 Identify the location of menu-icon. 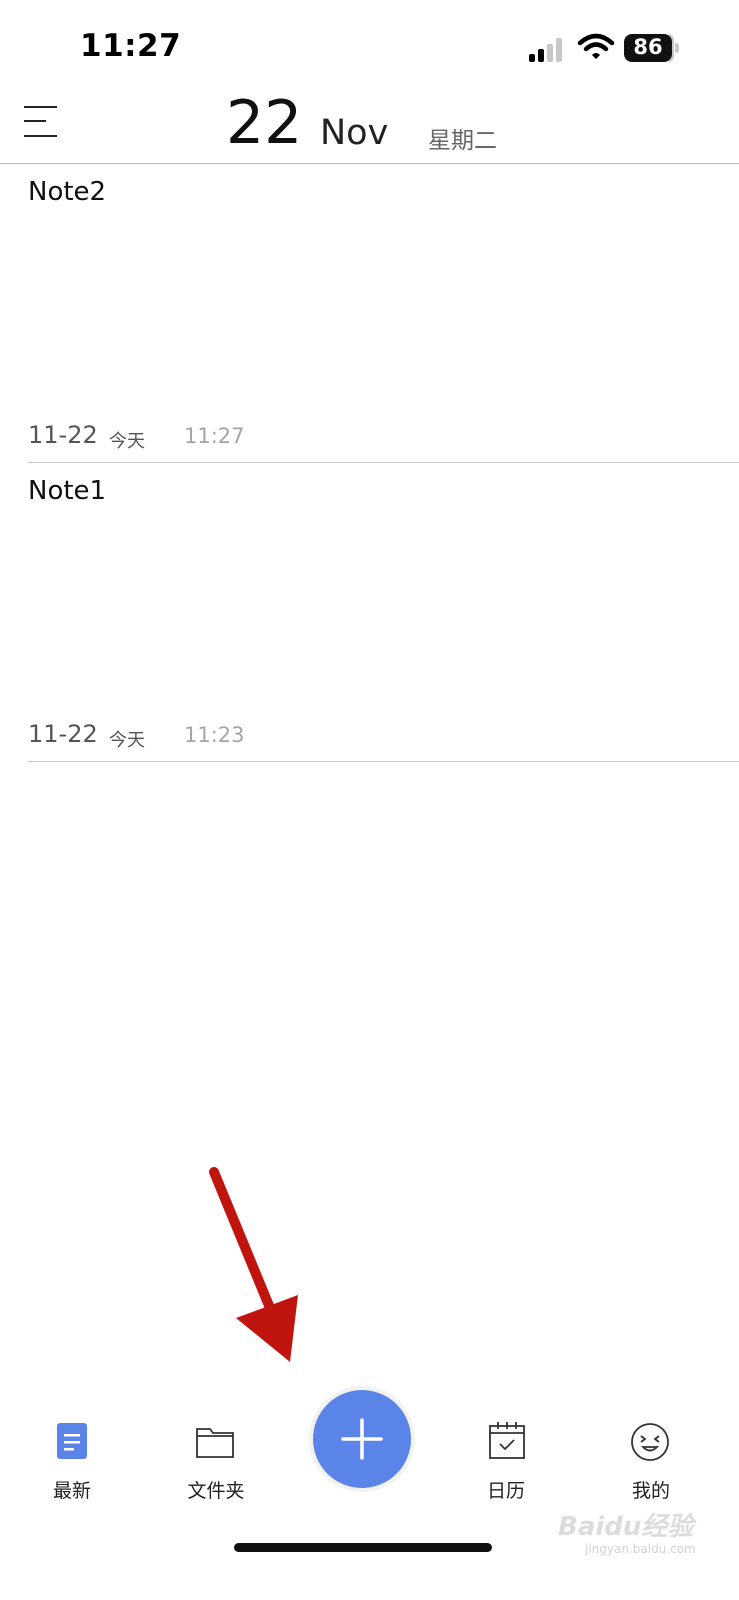
(42, 122).